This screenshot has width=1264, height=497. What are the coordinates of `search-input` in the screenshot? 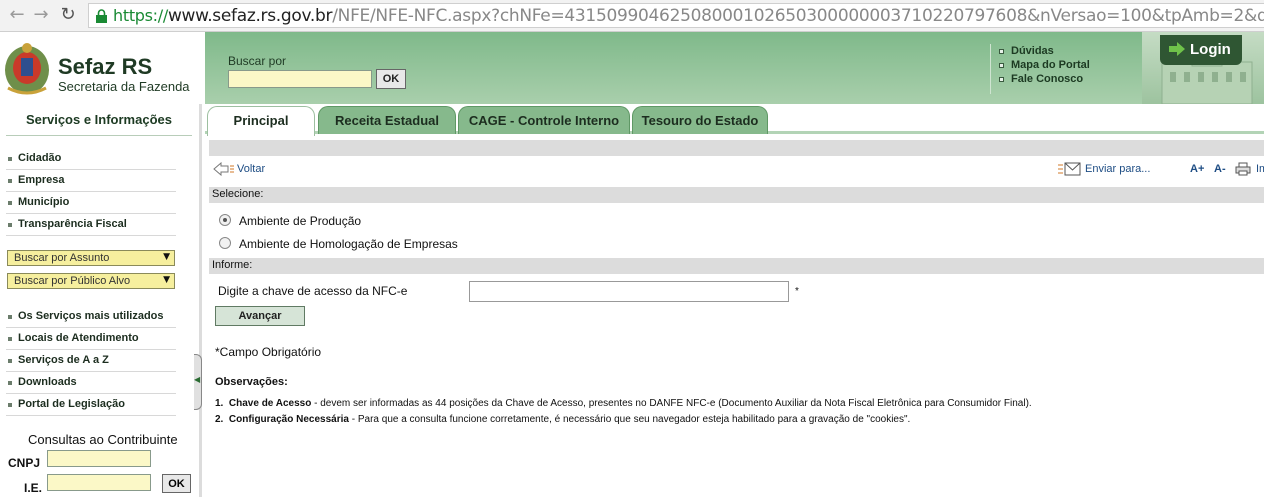 It's located at (300, 79).